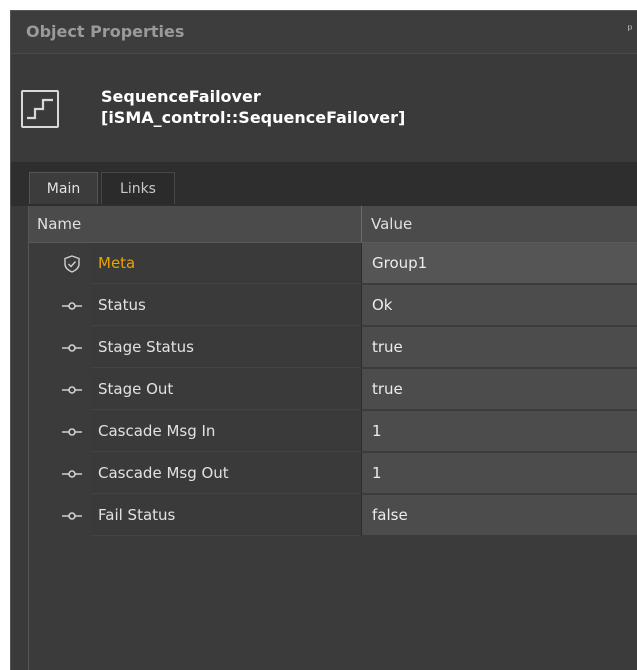 The image size is (637, 670). What do you see at coordinates (40, 109) in the screenshot?
I see `sequence-step-icon` at bounding box center [40, 109].